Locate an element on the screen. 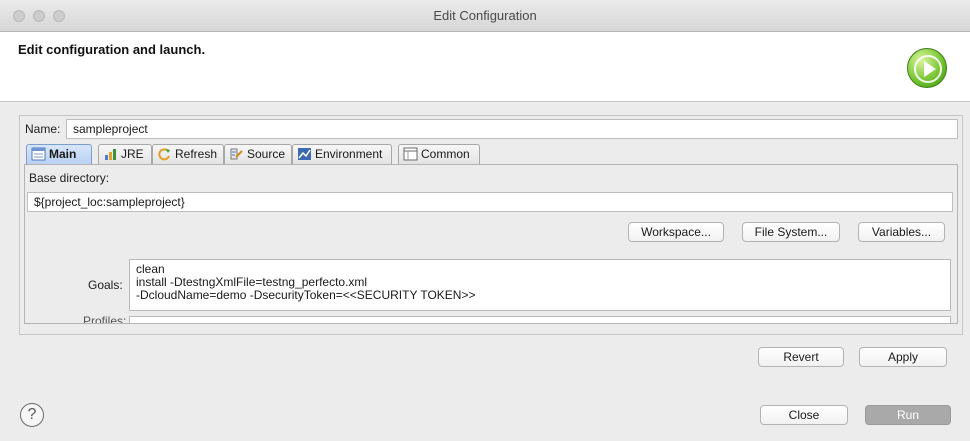 Image resolution: width=970 pixels, height=441 pixels. tab-common: Common is located at coordinates (439, 154).